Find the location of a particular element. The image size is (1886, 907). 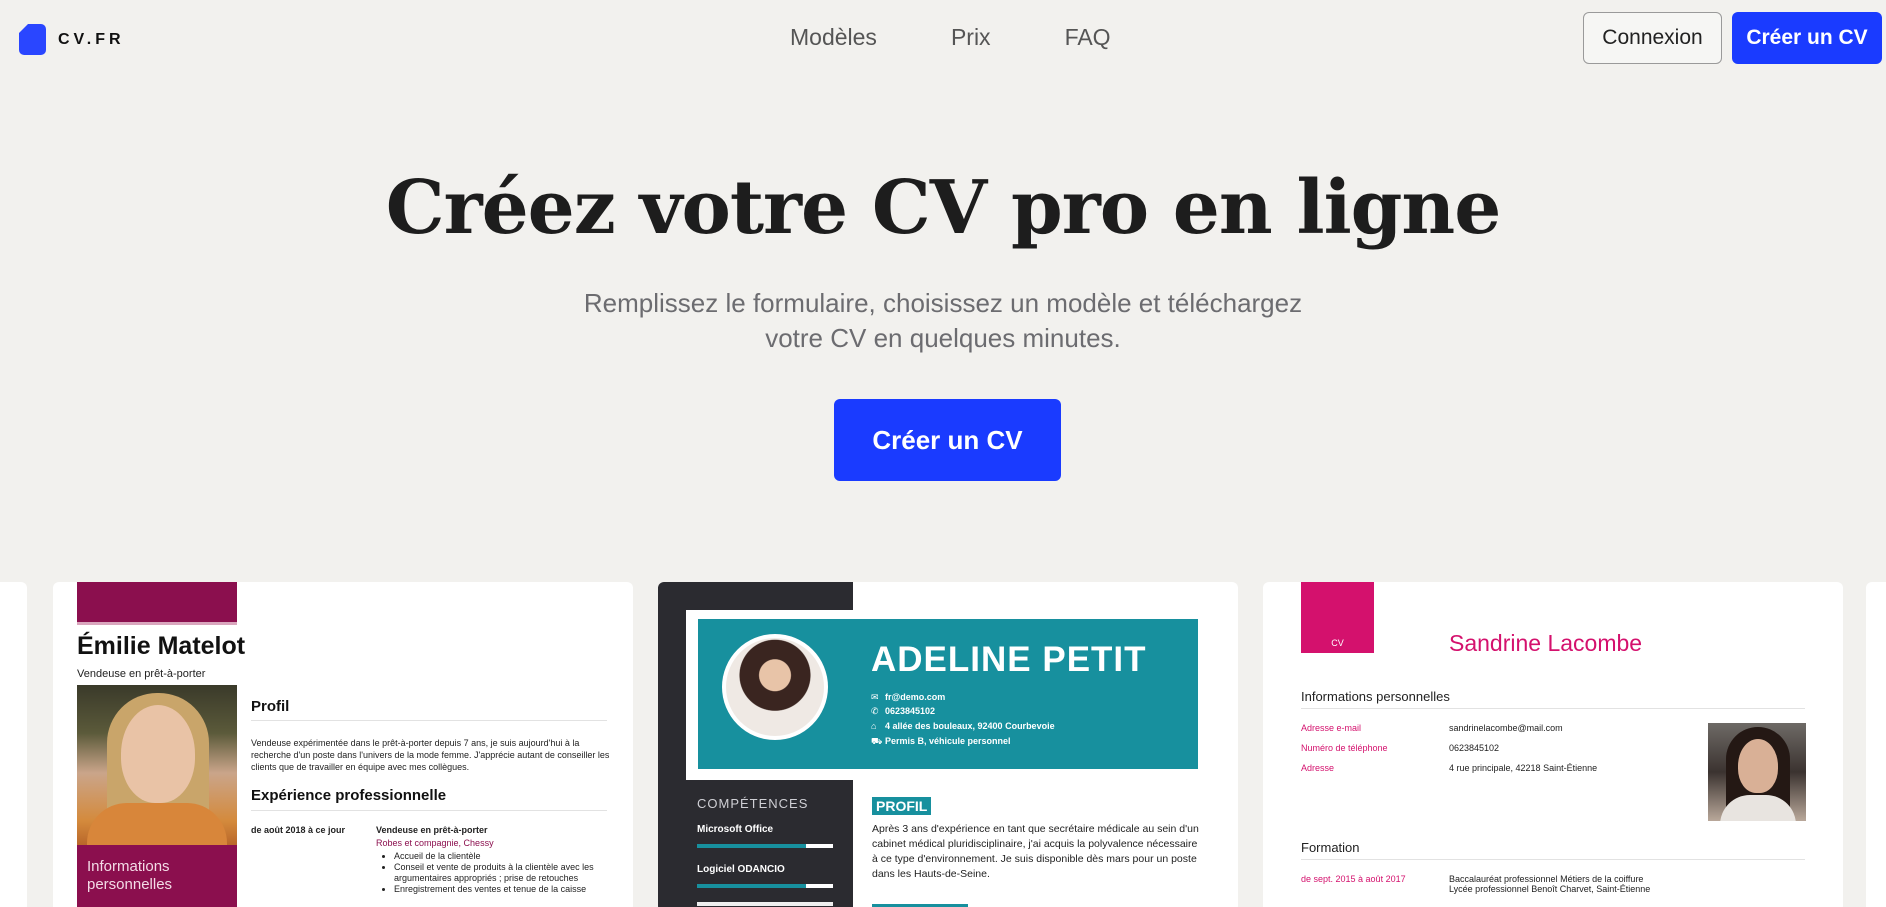

login-button: Connexion is located at coordinates (1652, 38).